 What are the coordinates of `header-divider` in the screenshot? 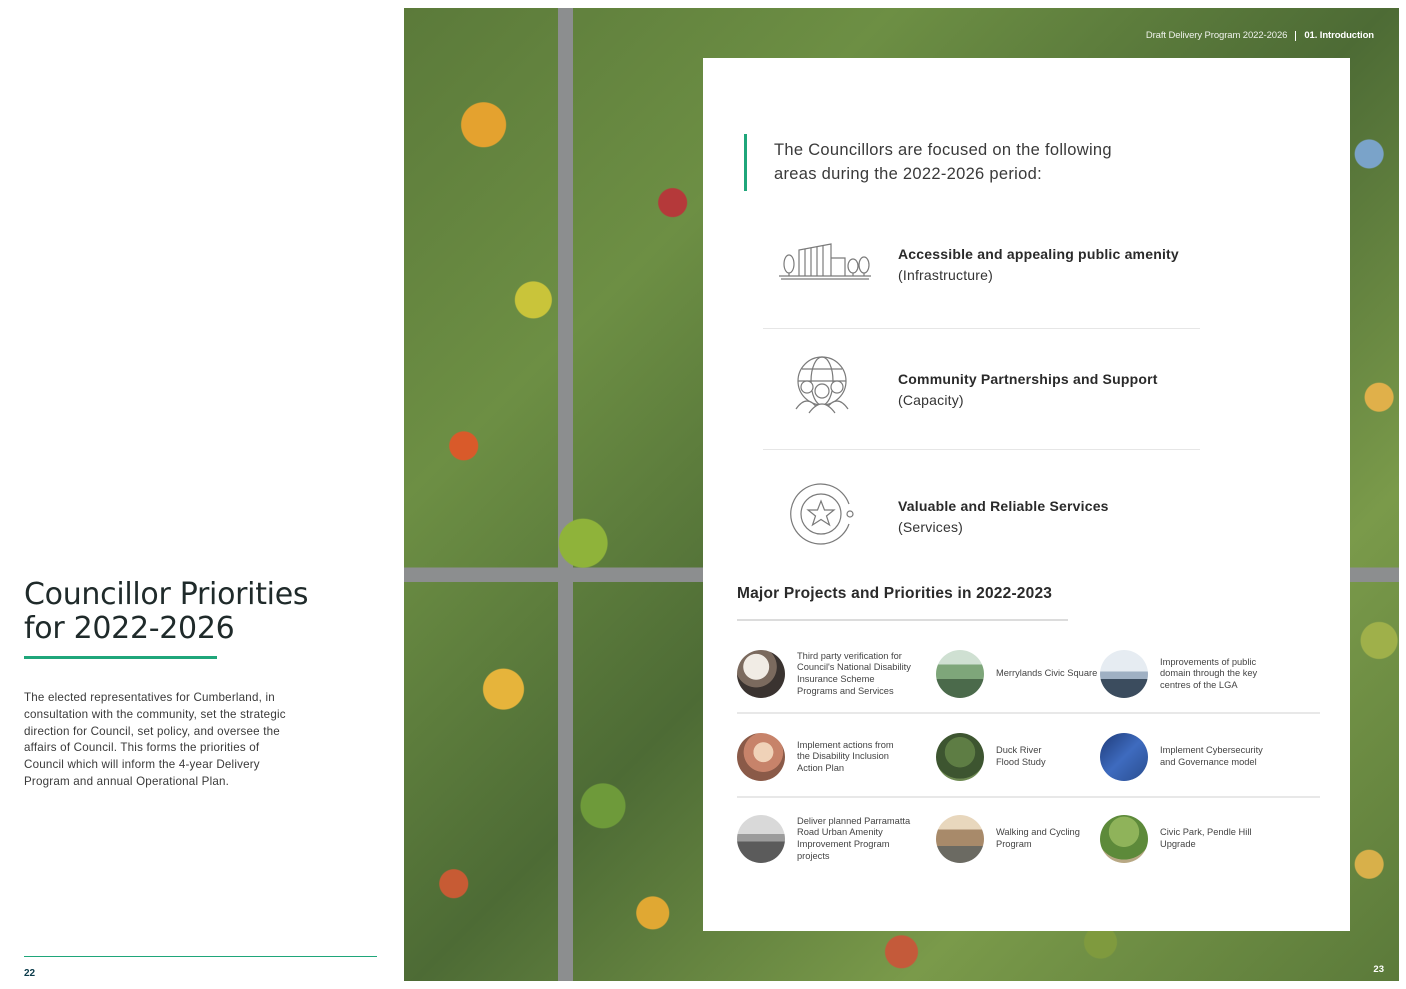 It's located at (1296, 35).